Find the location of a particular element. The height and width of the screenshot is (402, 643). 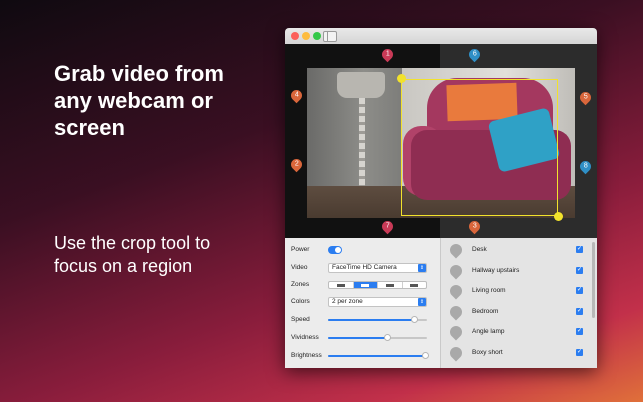

close-button is located at coordinates (295, 36).